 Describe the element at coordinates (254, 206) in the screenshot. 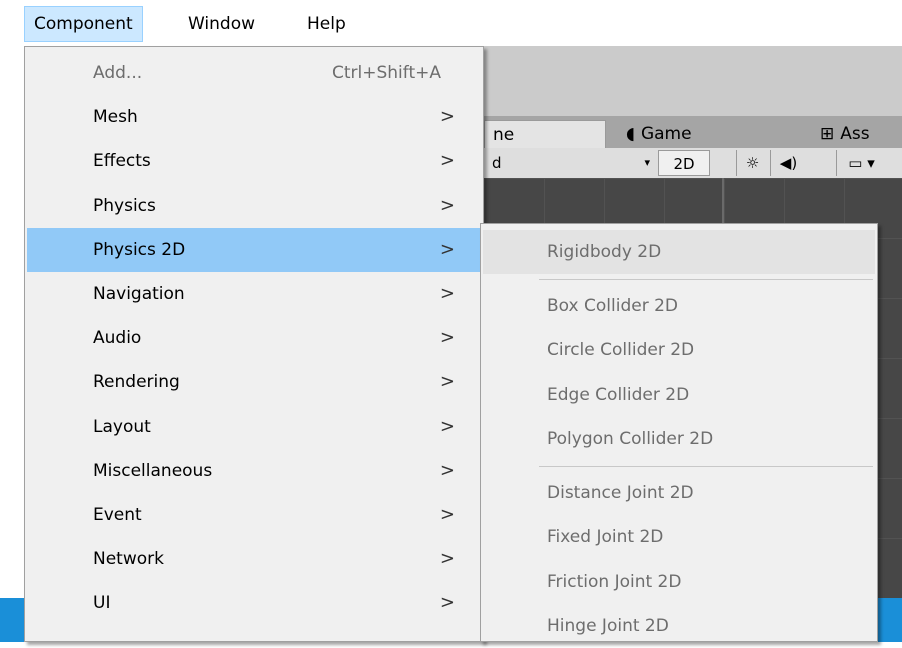

I see `menu-item-physics: Physics >` at that location.